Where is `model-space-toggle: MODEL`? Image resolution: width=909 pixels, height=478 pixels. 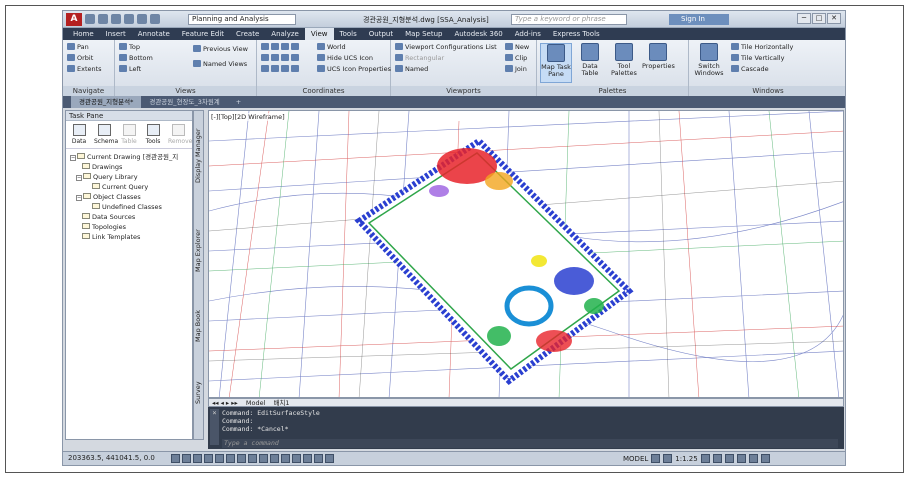 model-space-toggle: MODEL is located at coordinates (635, 459).